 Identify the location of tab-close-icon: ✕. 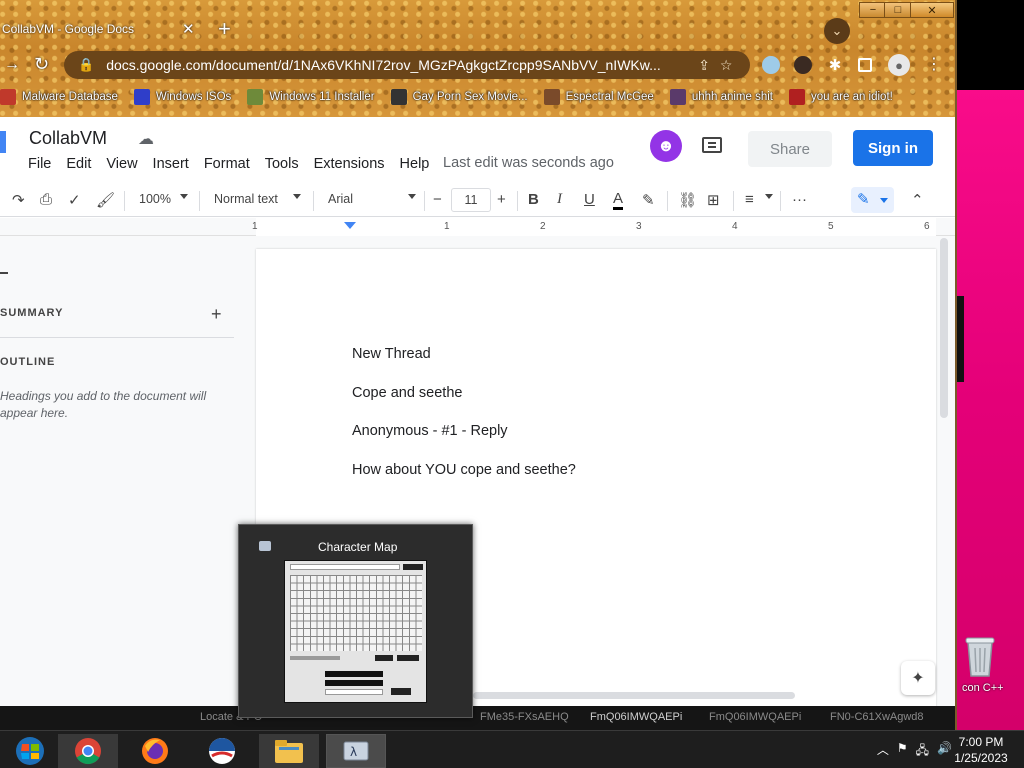
(188, 29).